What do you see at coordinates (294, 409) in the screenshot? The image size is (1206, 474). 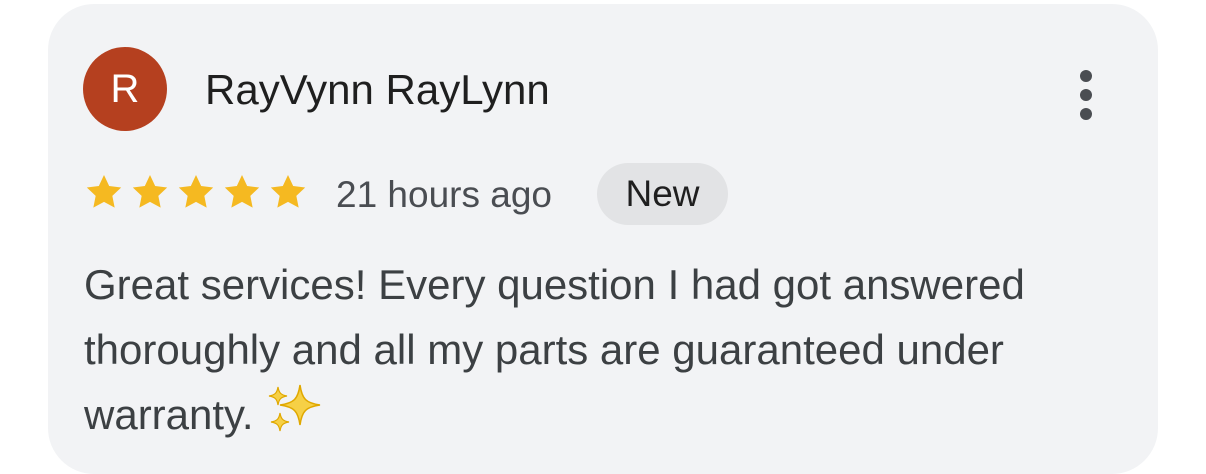 I see `sparkles-icon` at bounding box center [294, 409].